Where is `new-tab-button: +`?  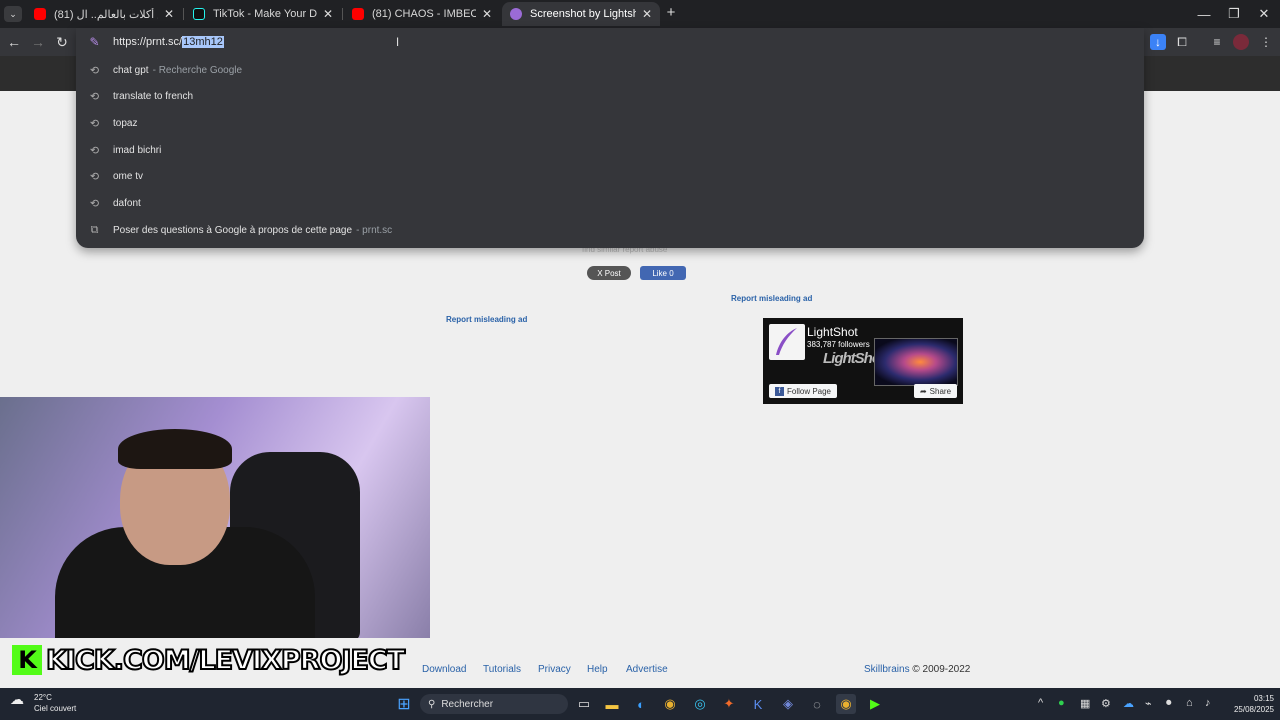 new-tab-button: + is located at coordinates (671, 13).